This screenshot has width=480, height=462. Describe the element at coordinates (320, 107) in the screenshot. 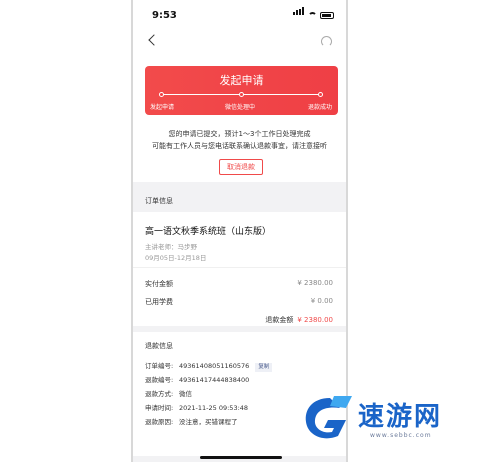

I see `step-label: 退款成功` at that location.